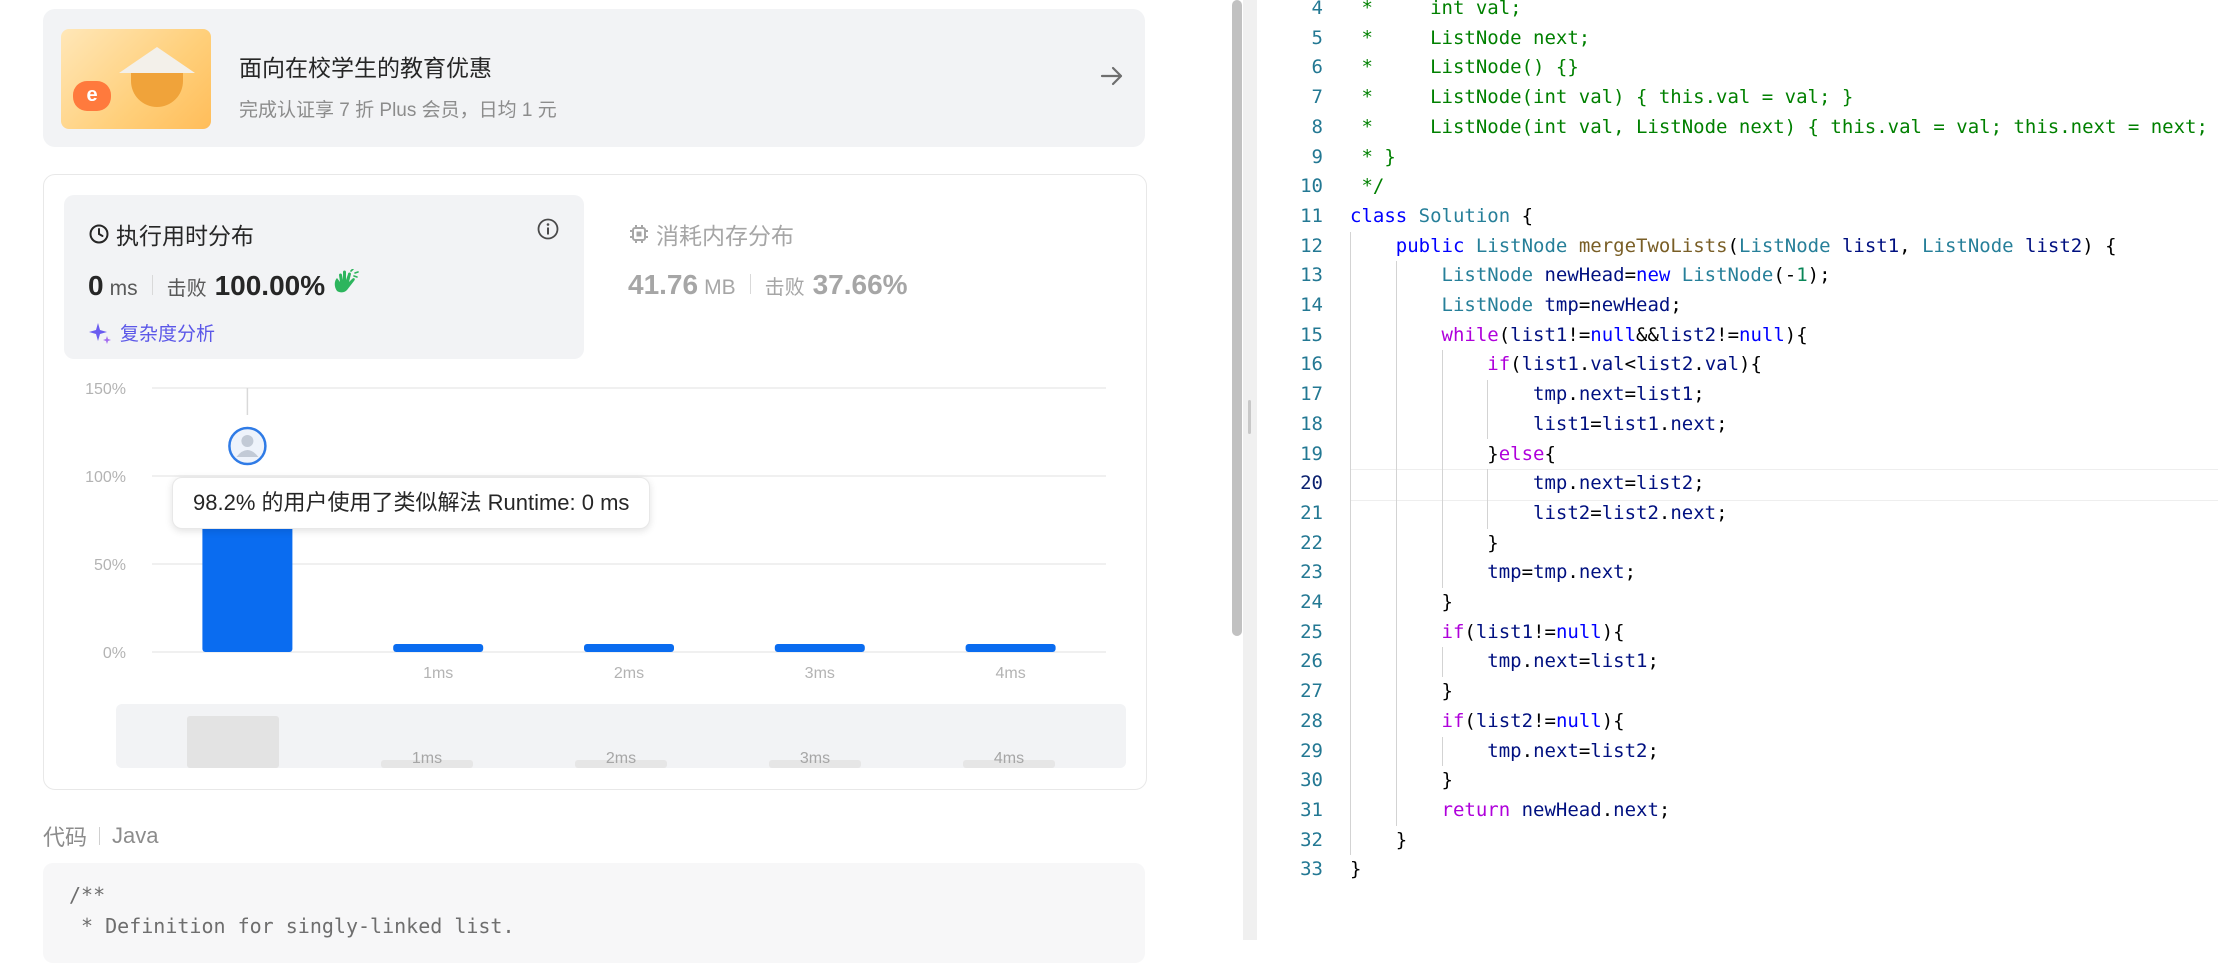 The width and height of the screenshot is (2218, 963). I want to click on overview-bar, so click(233, 742).